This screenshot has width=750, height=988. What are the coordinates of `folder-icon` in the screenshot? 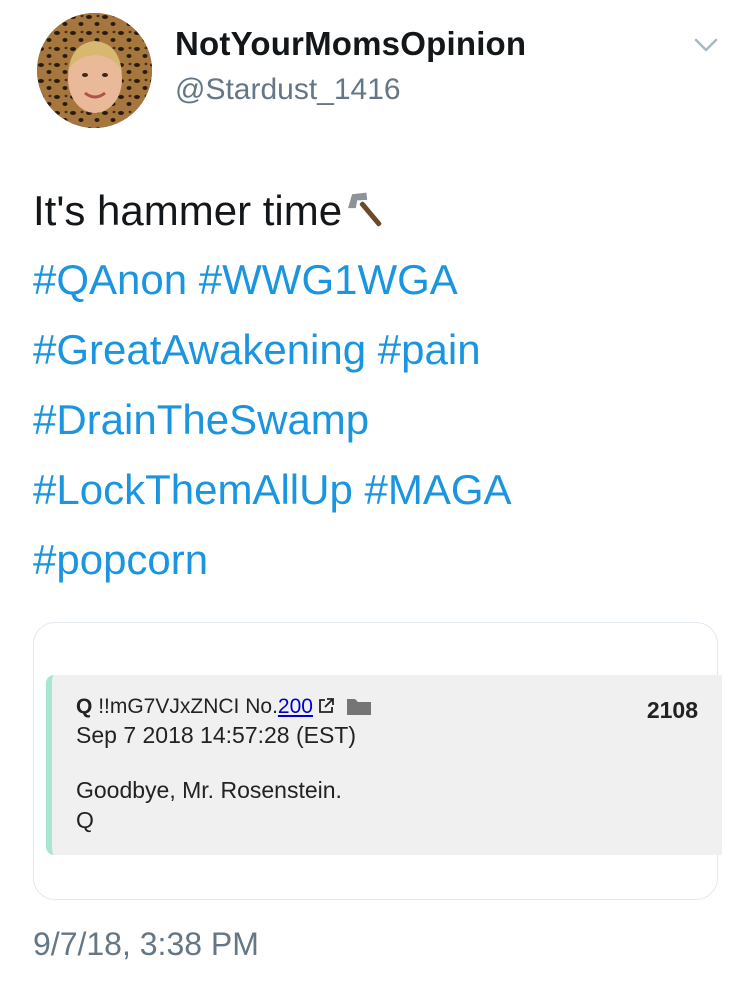 It's located at (359, 706).